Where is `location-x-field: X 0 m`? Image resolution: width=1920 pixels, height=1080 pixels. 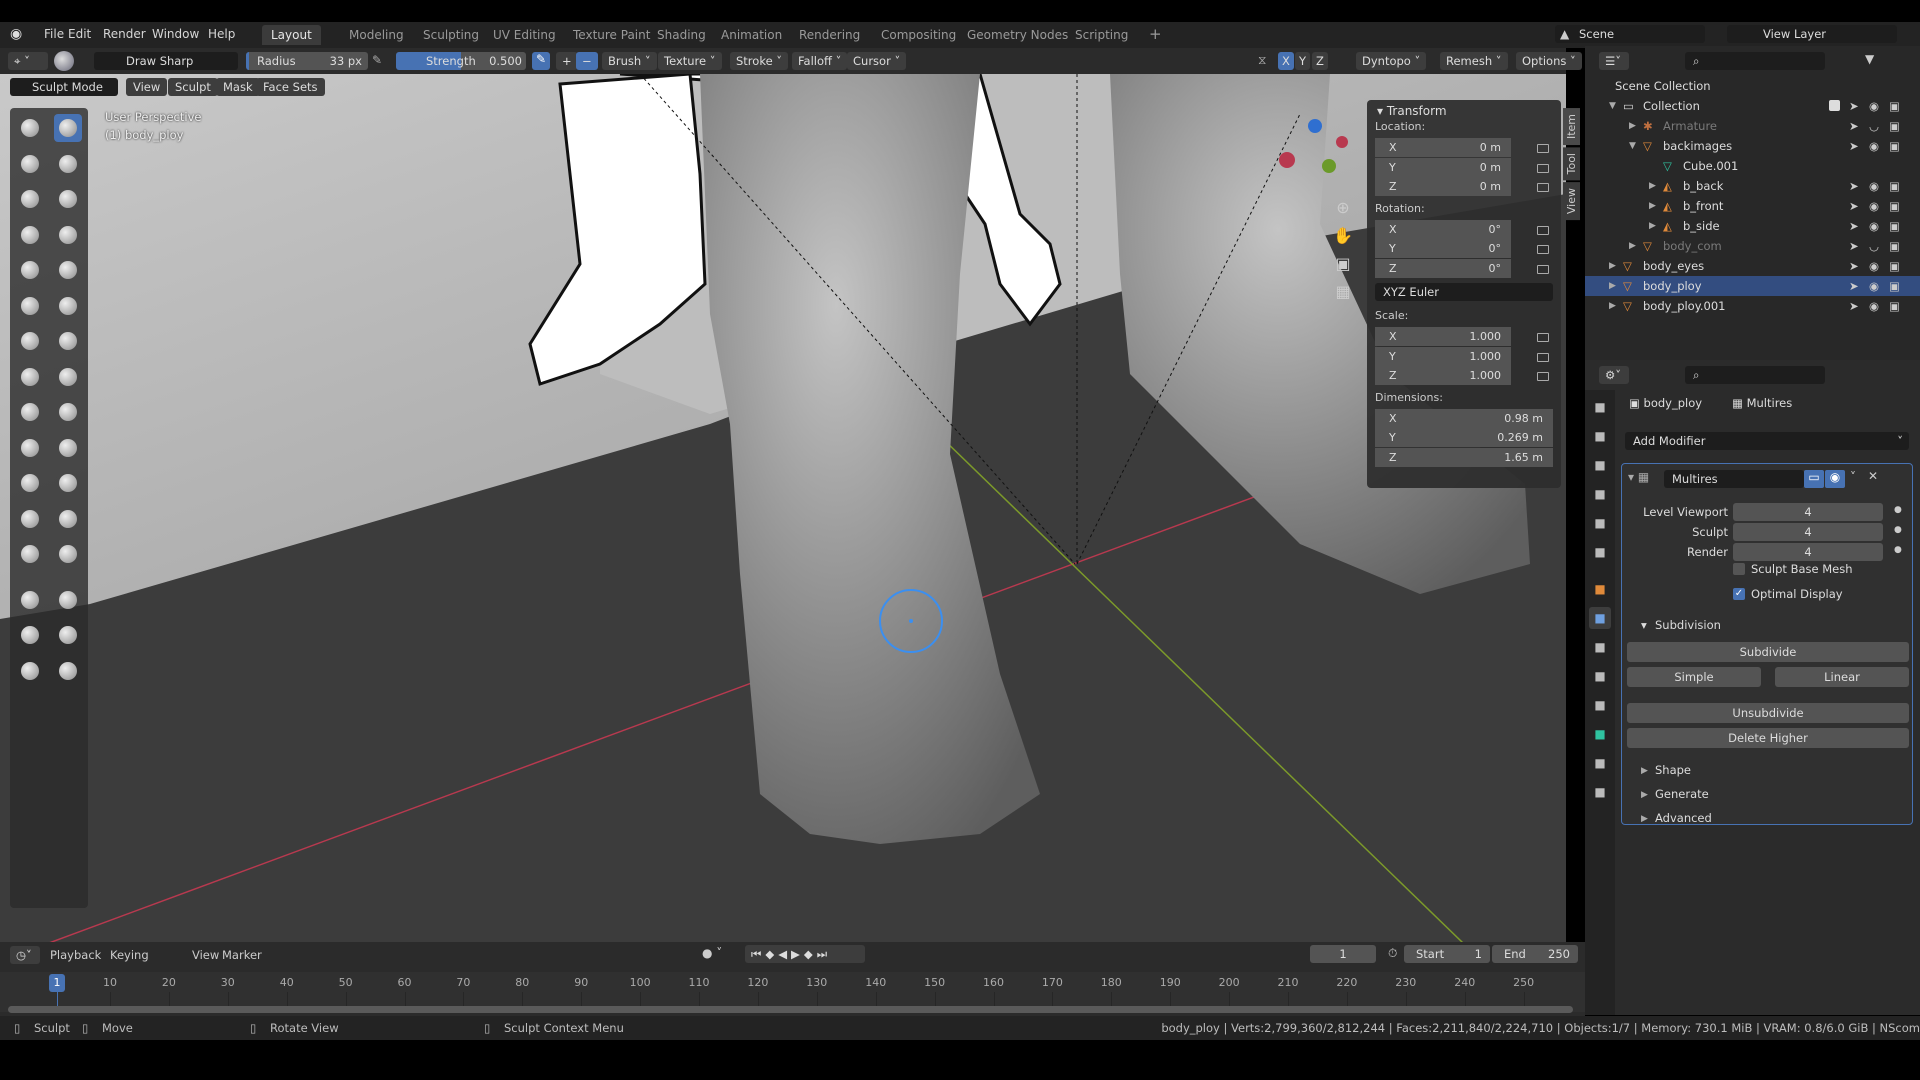 location-x-field: X 0 m is located at coordinates (1443, 147).